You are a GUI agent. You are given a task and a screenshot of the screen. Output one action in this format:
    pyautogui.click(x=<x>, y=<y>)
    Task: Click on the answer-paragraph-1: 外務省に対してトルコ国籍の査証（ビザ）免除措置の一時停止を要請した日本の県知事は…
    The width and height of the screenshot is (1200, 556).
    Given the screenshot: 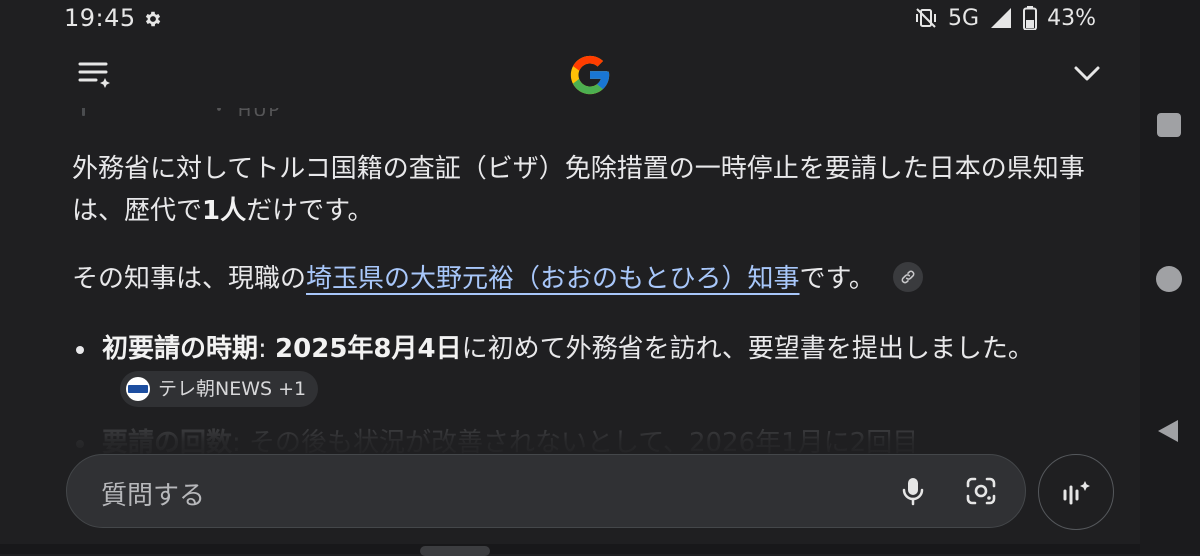 What is the action you would take?
    pyautogui.click(x=587, y=190)
    